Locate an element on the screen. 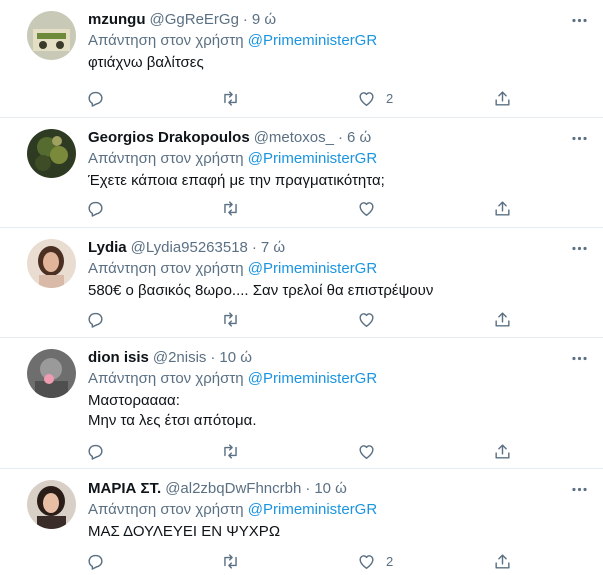 This screenshot has width=603, height=575. tweet-text: Μαστοραααα: Μην τα λες έτσι απότομα. is located at coordinates (339, 411).